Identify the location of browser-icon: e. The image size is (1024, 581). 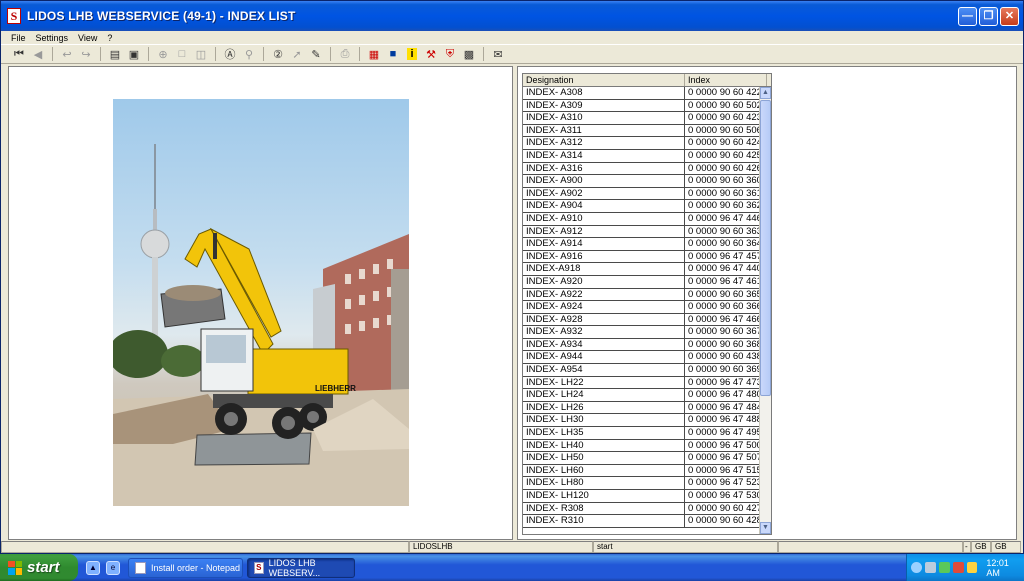
(113, 567).